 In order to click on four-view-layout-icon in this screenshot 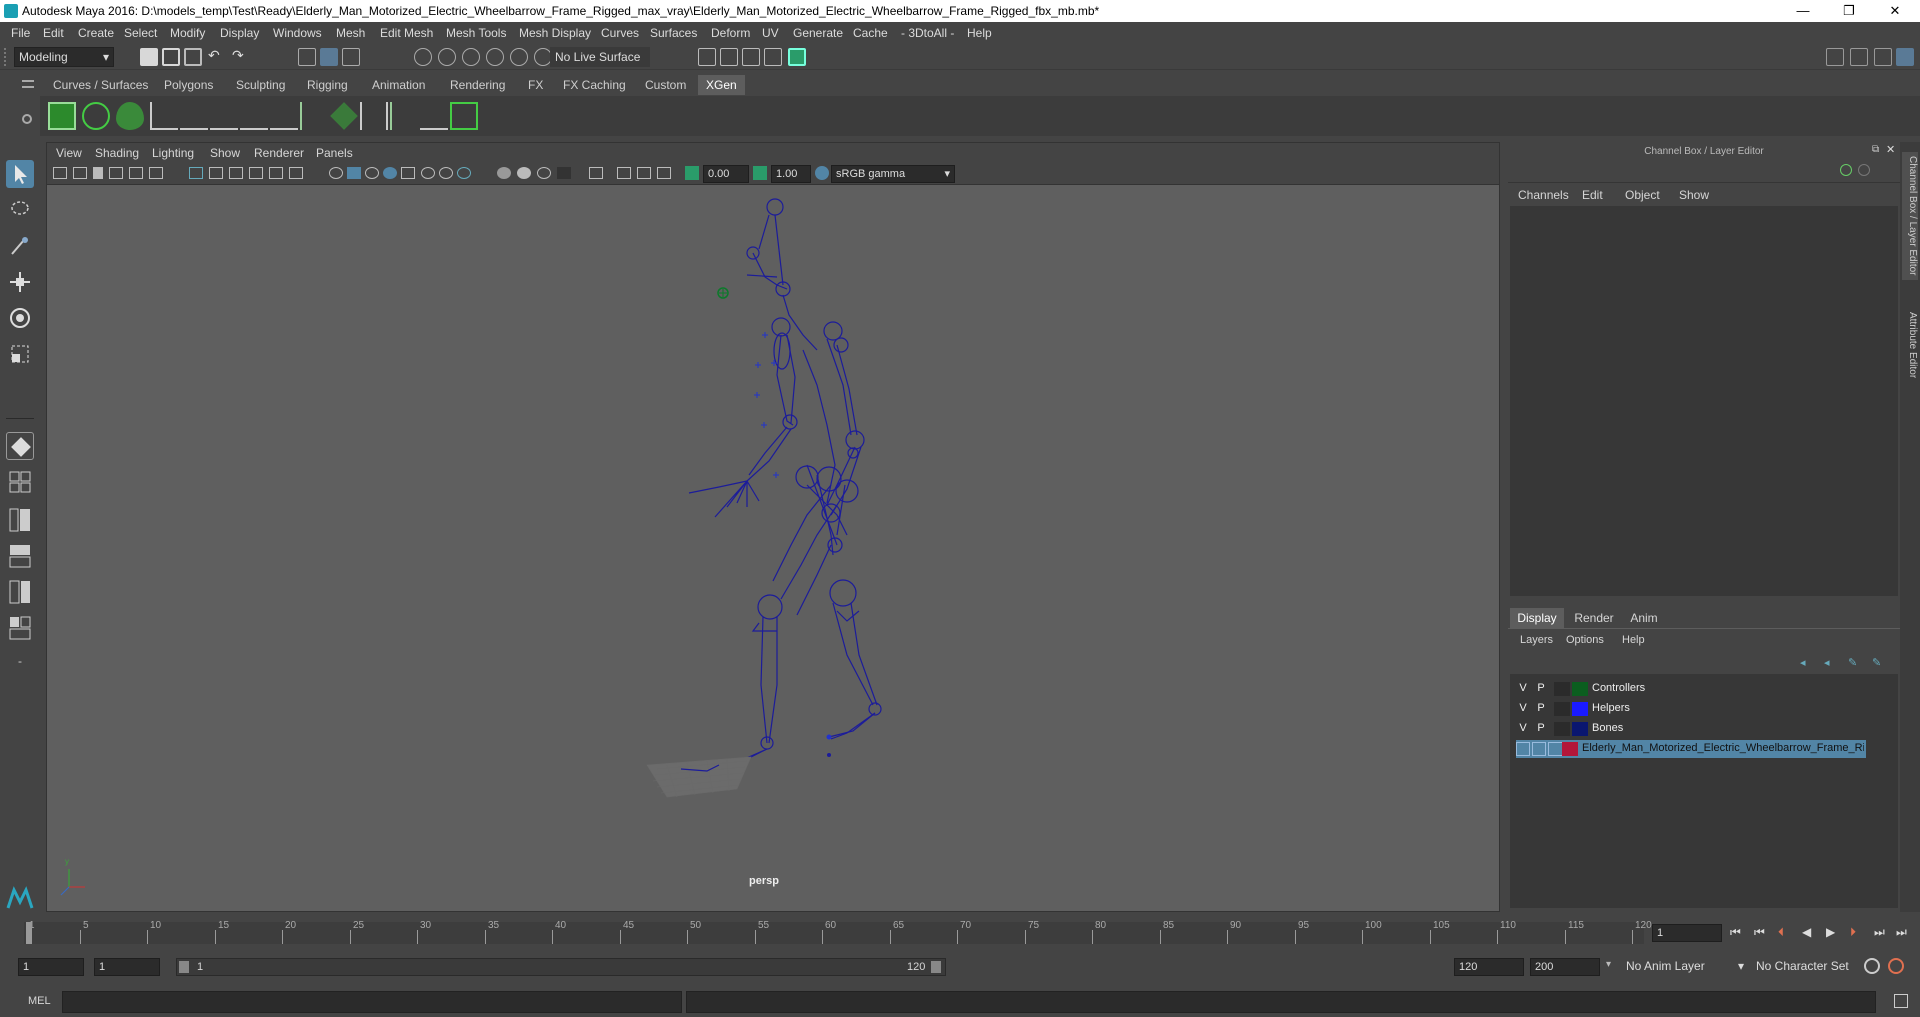, I will do `click(20, 482)`.